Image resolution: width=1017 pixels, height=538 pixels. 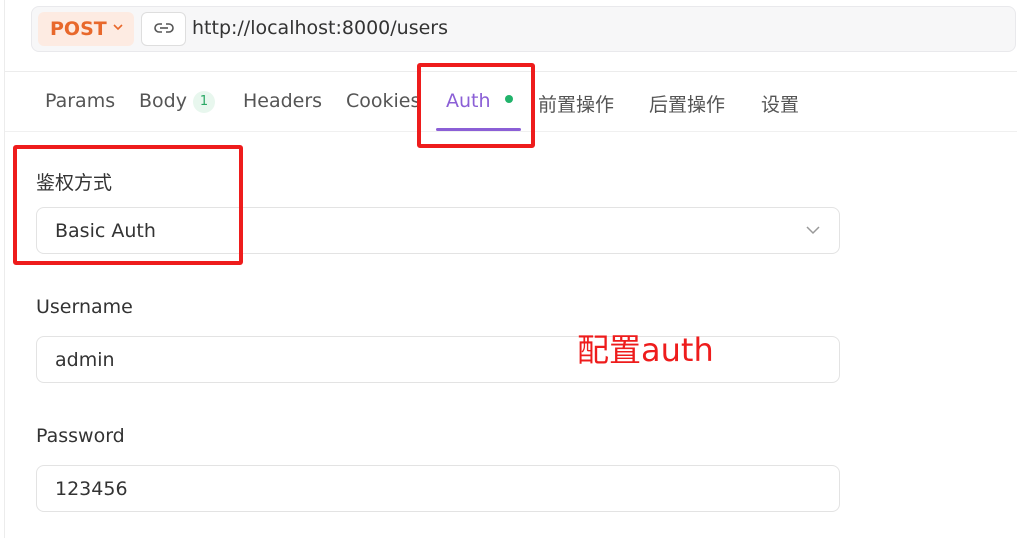 What do you see at coordinates (282, 101) in the screenshot?
I see `tab-headers: Headers` at bounding box center [282, 101].